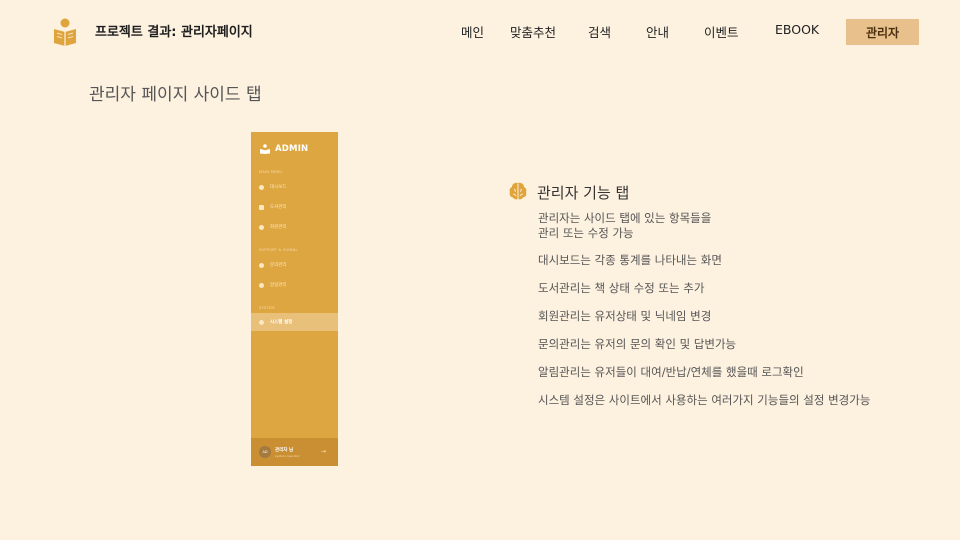 This screenshot has height=540, width=960. Describe the element at coordinates (261, 265) in the screenshot. I see `question-icon` at that location.